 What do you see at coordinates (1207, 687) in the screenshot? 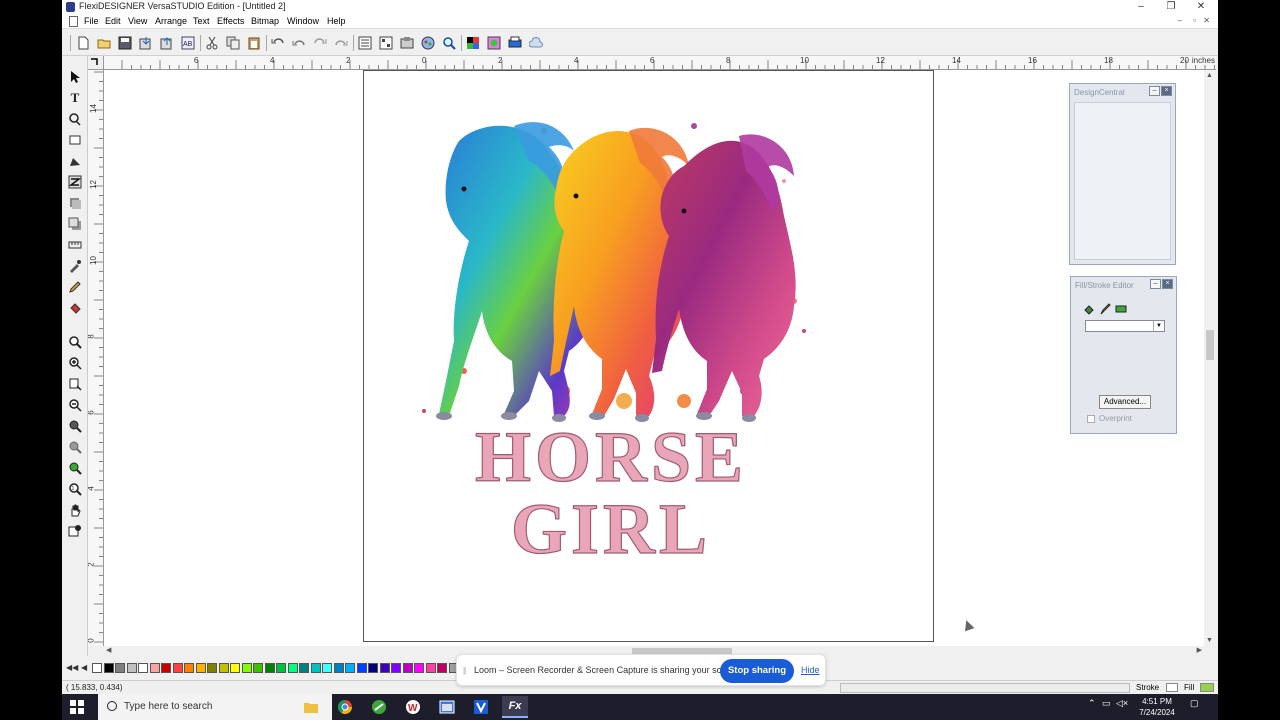
I see `fill-status-swatch` at bounding box center [1207, 687].